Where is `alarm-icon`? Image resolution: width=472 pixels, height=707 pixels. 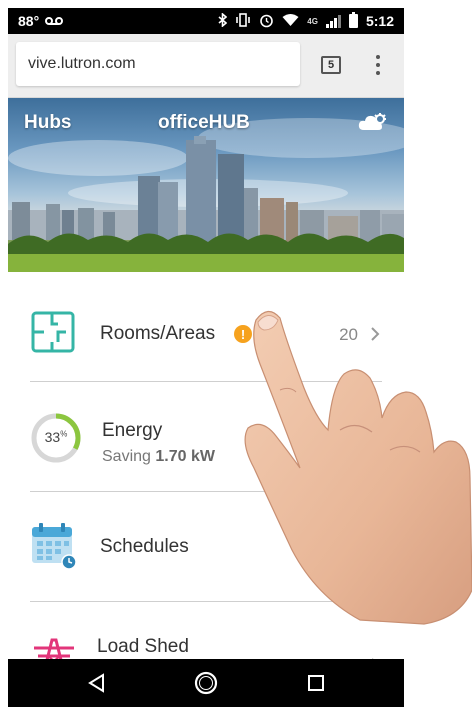 alarm-icon is located at coordinates (266, 21).